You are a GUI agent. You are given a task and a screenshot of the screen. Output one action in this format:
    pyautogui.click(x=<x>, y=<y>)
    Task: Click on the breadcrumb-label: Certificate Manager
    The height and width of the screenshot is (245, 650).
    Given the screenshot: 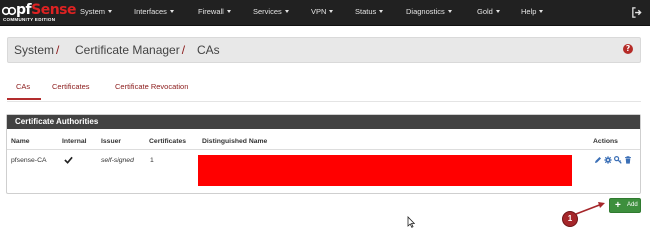 What is the action you would take?
    pyautogui.click(x=127, y=50)
    